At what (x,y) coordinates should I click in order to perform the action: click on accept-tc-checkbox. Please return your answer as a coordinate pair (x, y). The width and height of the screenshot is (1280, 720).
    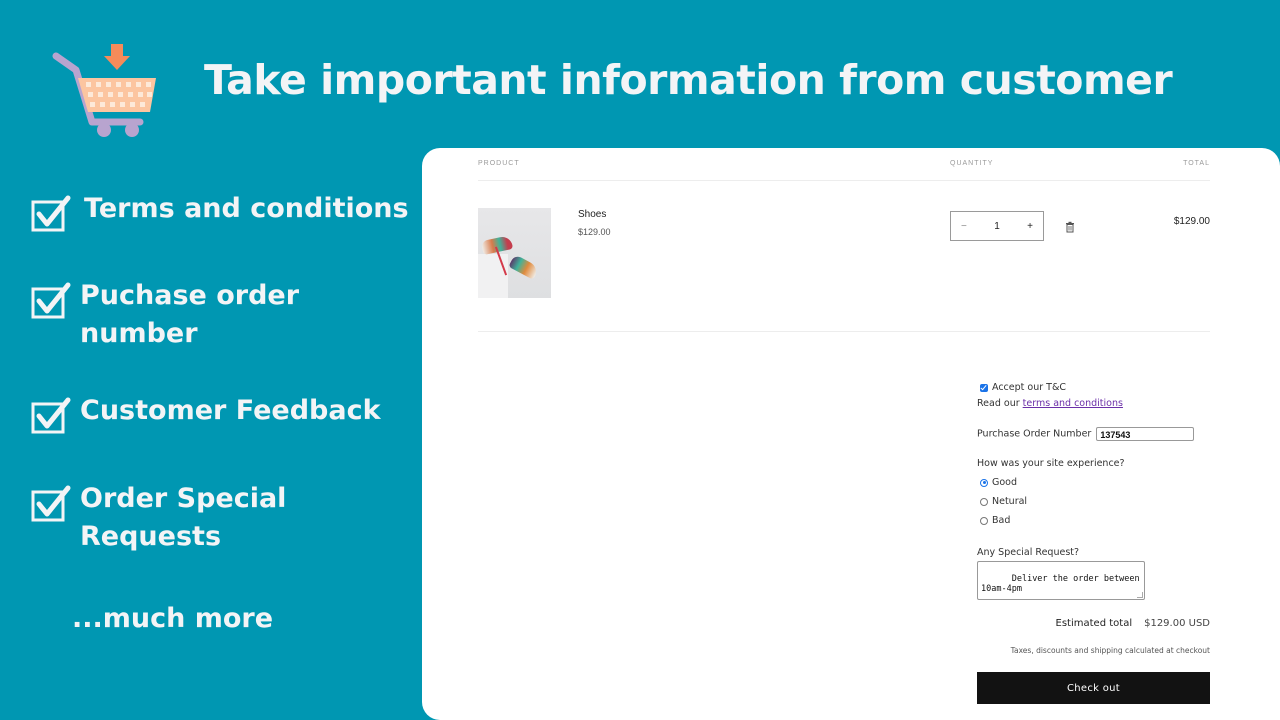
    Looking at the image, I should click on (984, 387).